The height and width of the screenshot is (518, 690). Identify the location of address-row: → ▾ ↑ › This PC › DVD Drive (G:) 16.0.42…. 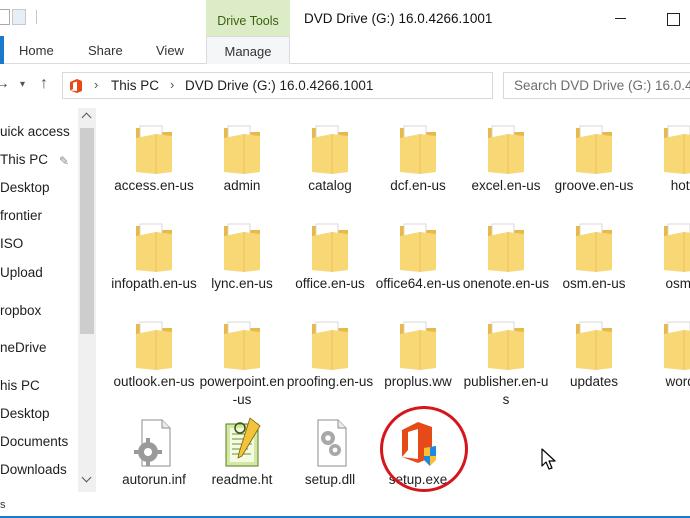
(345, 86).